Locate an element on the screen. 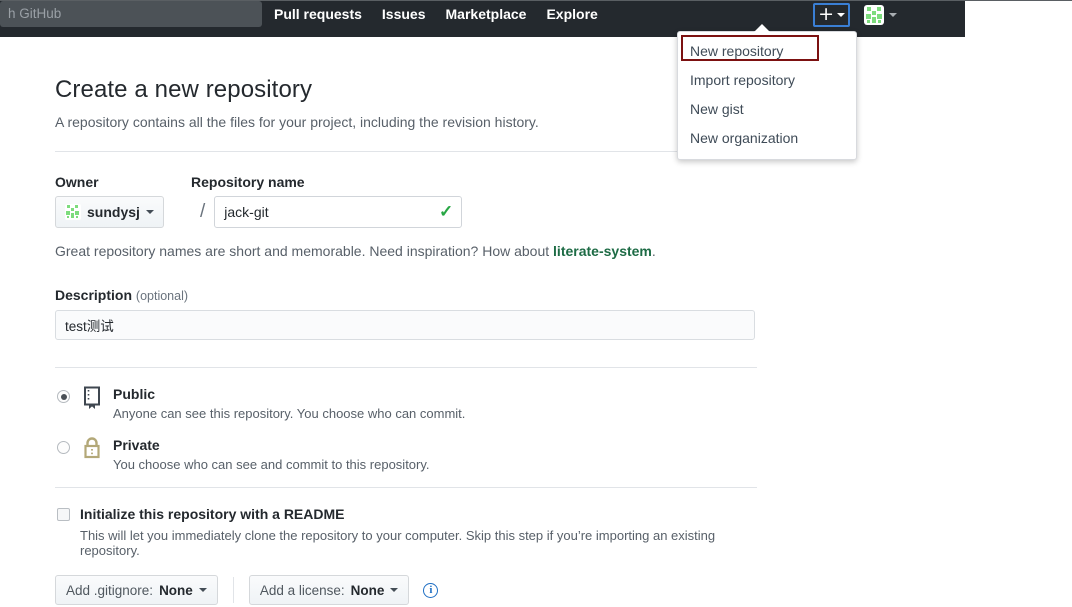 The width and height of the screenshot is (1072, 607). owner-select-button: sundysj is located at coordinates (109, 212).